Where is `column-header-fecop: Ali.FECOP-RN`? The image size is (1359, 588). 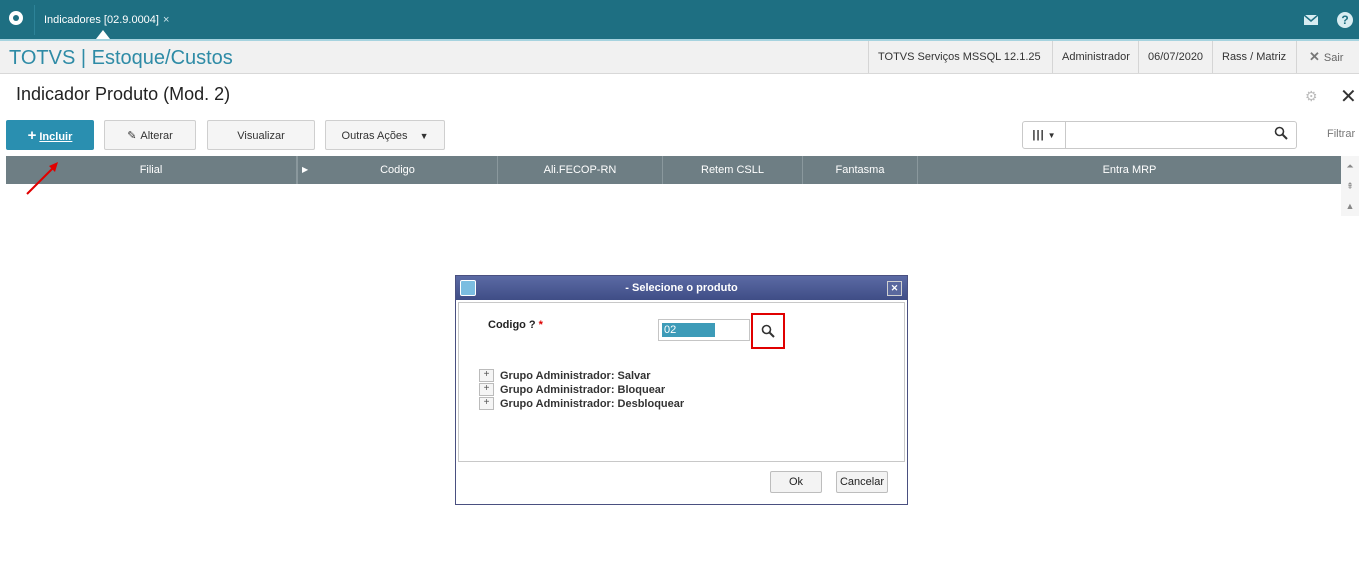
column-header-fecop: Ali.FECOP-RN is located at coordinates (580, 170).